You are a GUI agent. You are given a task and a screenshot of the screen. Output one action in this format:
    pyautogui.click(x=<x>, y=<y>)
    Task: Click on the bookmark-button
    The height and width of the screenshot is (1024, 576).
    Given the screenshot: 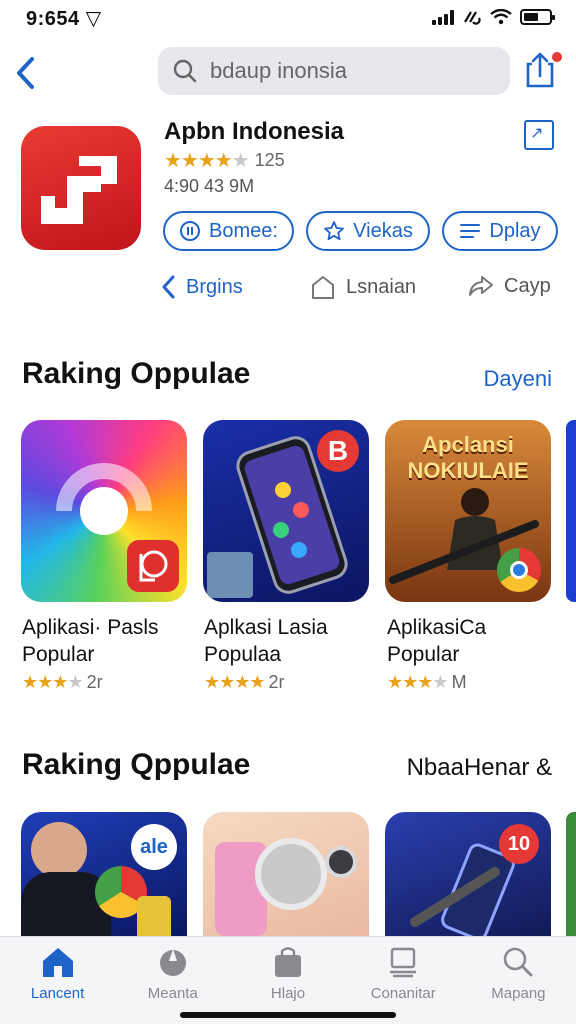 What is the action you would take?
    pyautogui.click(x=539, y=135)
    